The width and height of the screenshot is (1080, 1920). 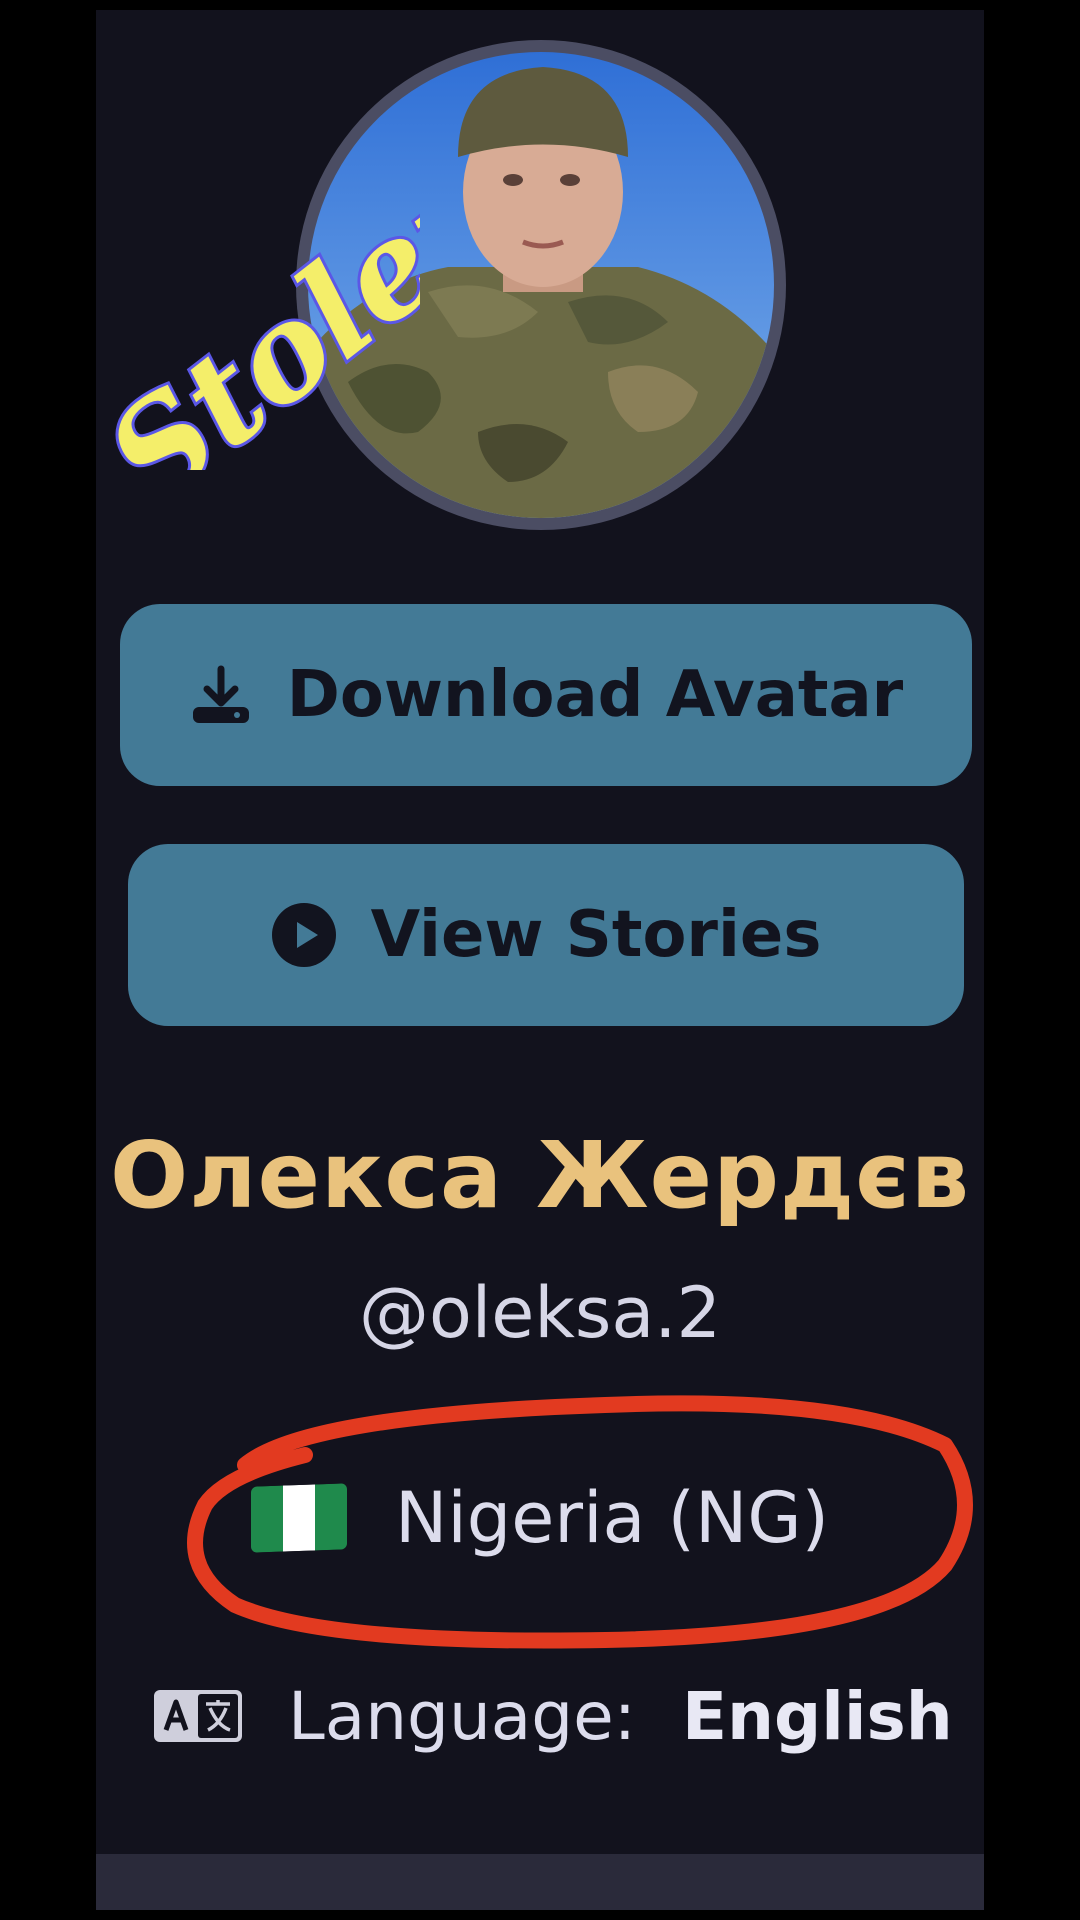 I want to click on panel-footer-bar, so click(x=540, y=1882).